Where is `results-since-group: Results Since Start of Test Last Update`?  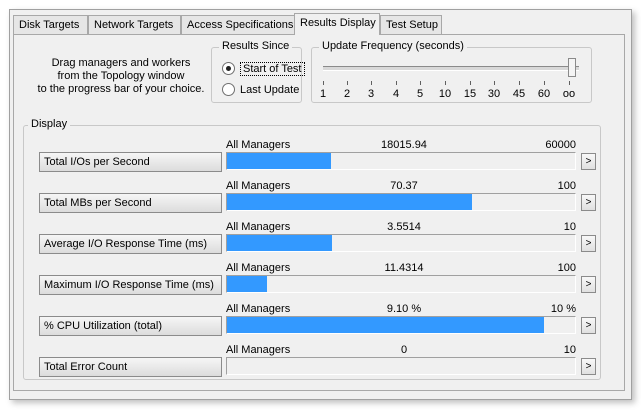
results-since-group: Results Since Start of Test Last Update is located at coordinates (258, 71).